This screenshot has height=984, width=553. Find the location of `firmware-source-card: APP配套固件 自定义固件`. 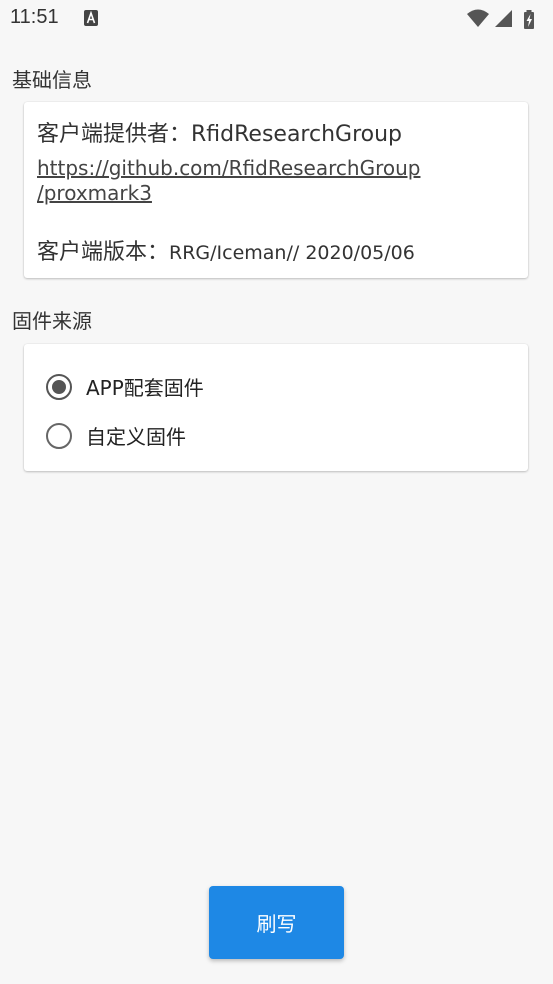

firmware-source-card: APP配套固件 自定义固件 is located at coordinates (276, 407).